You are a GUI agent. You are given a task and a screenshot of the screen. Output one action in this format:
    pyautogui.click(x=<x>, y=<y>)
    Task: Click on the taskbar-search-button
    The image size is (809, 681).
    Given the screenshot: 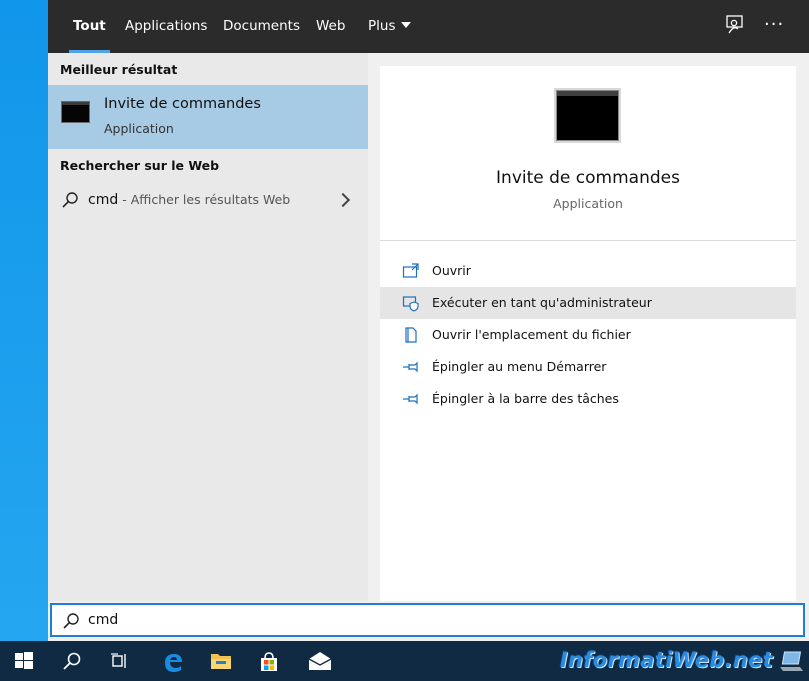 What is the action you would take?
    pyautogui.click(x=72, y=661)
    